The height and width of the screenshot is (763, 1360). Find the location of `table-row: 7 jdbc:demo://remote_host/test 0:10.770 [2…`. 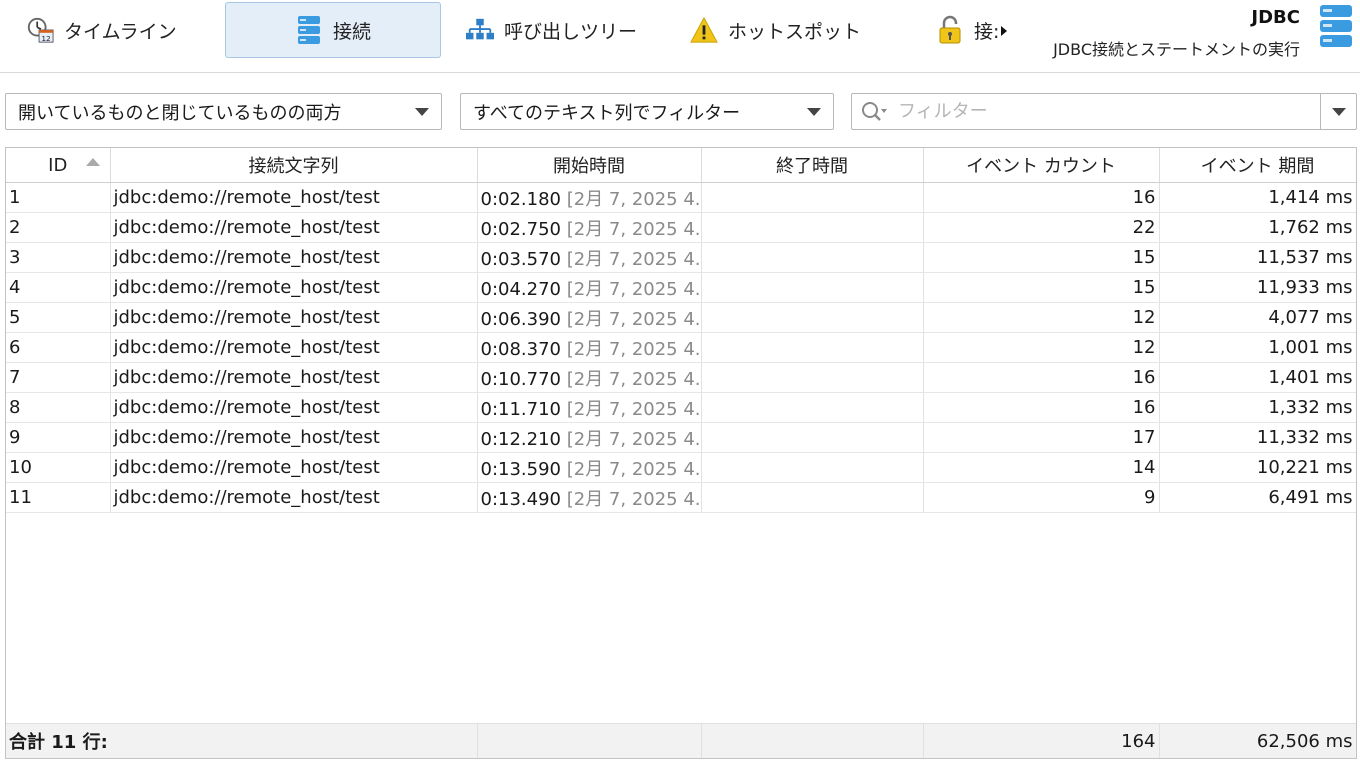

table-row: 7 jdbc:demo://remote_host/test 0:10.770 [2… is located at coordinates (681, 377).